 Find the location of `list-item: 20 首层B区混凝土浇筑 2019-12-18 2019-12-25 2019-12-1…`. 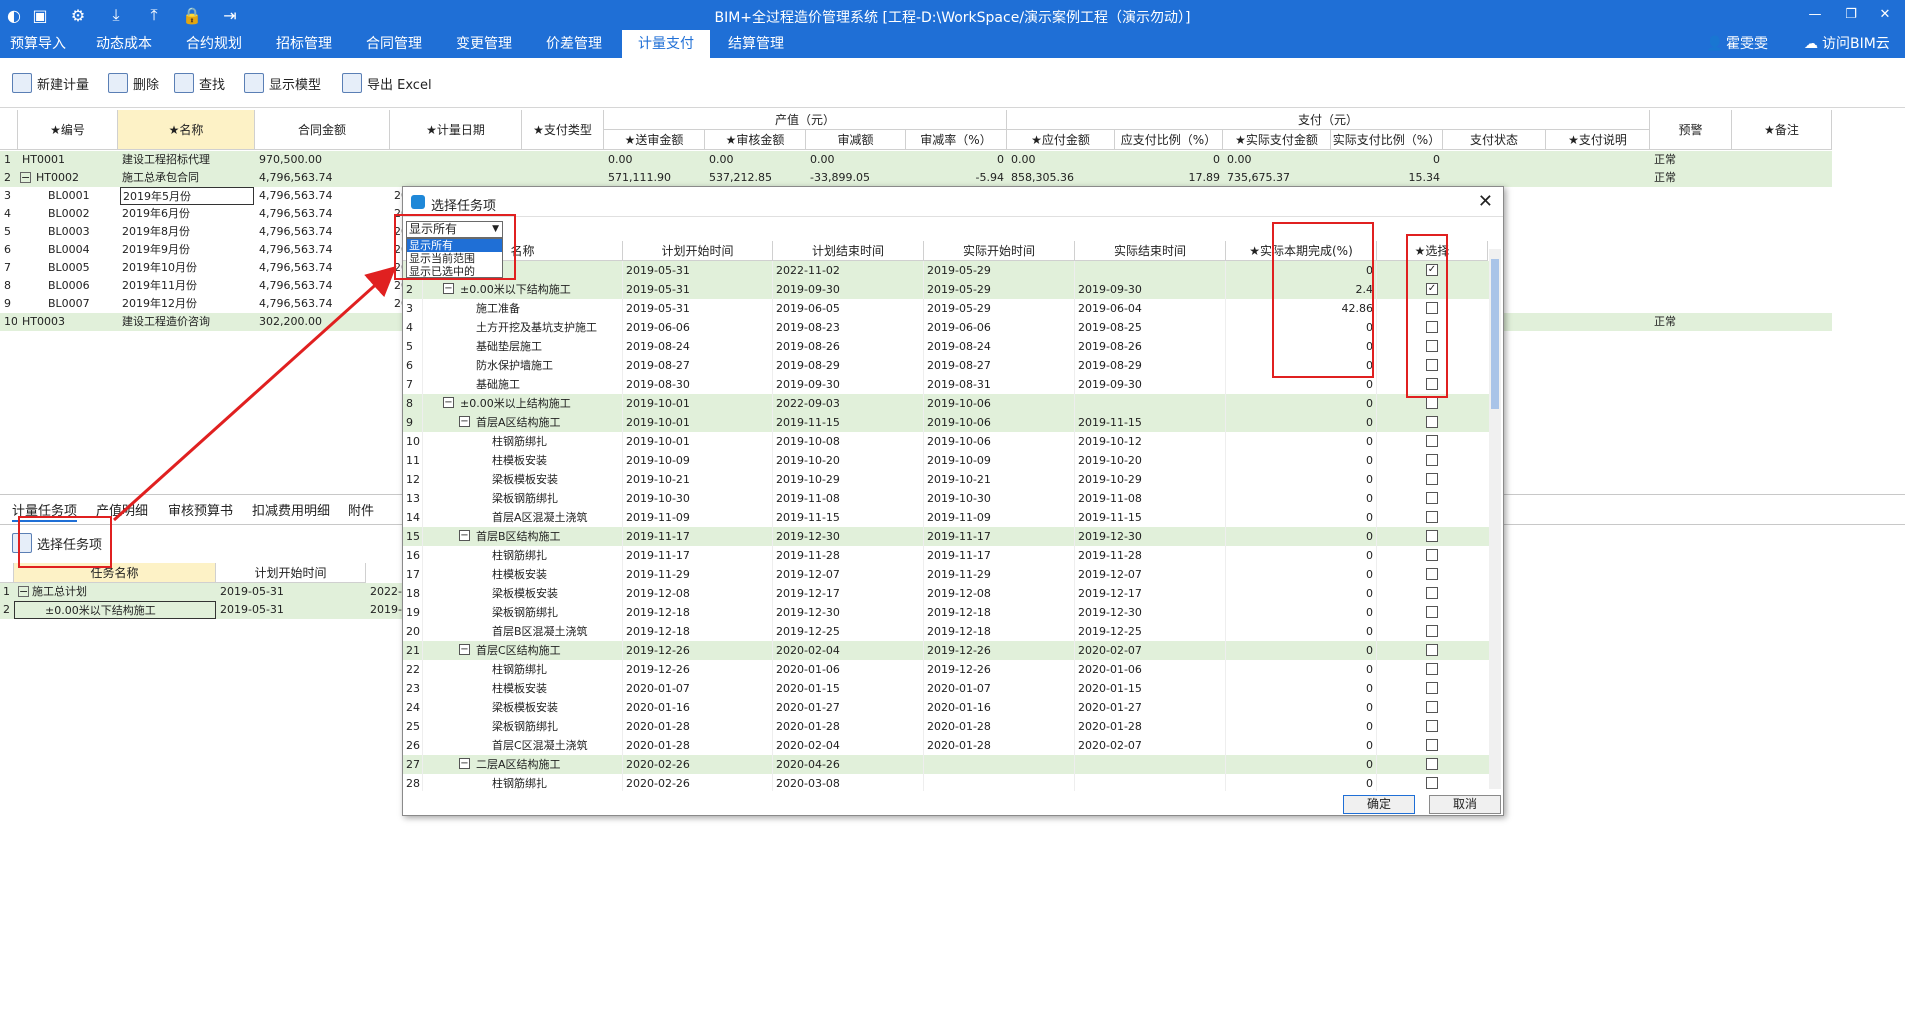

list-item: 20 首层B区混凝土浇筑 2019-12-18 2019-12-25 2019-12-1… is located at coordinates (946, 631).